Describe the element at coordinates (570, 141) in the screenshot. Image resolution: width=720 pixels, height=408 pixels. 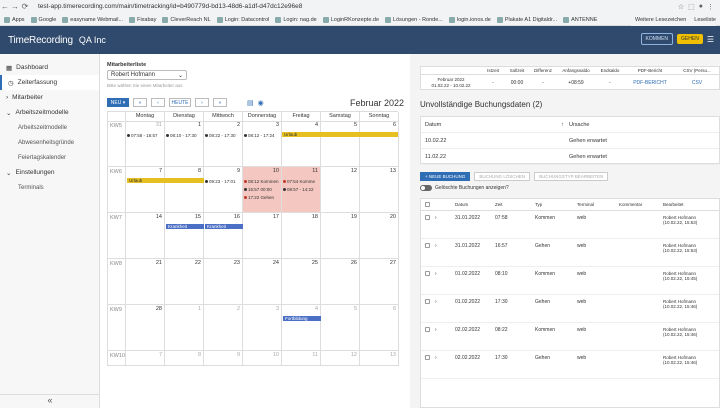
I see `incomplete-row: 10.02.22 Gehen erwartet` at that location.